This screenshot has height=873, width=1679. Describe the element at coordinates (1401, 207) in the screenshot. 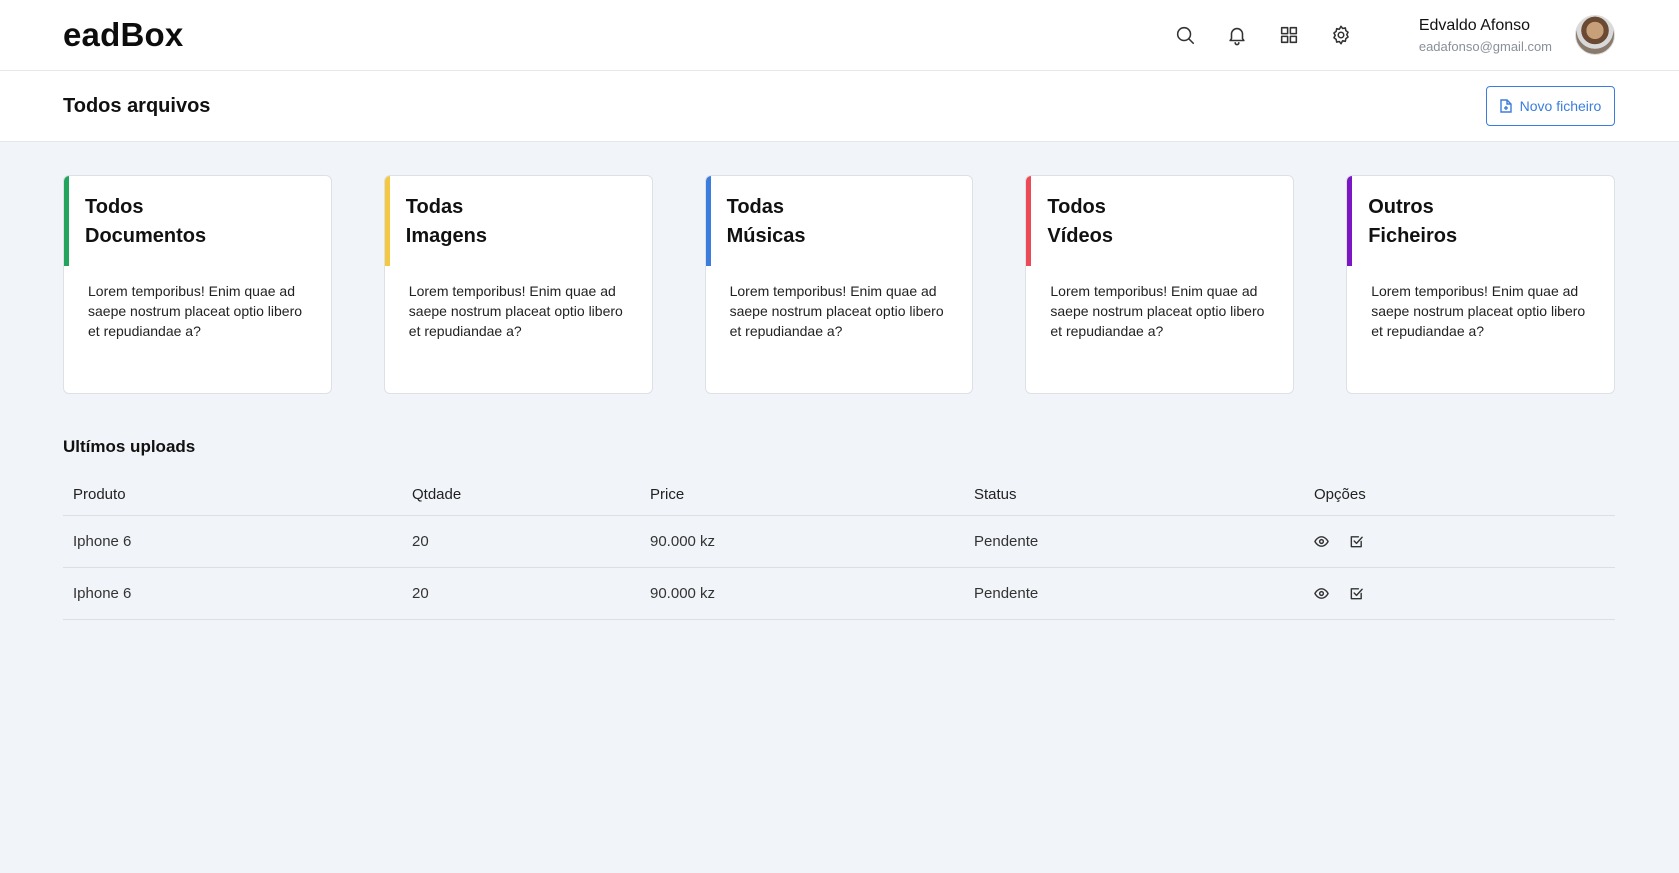

I see `card-title: Outros` at that location.